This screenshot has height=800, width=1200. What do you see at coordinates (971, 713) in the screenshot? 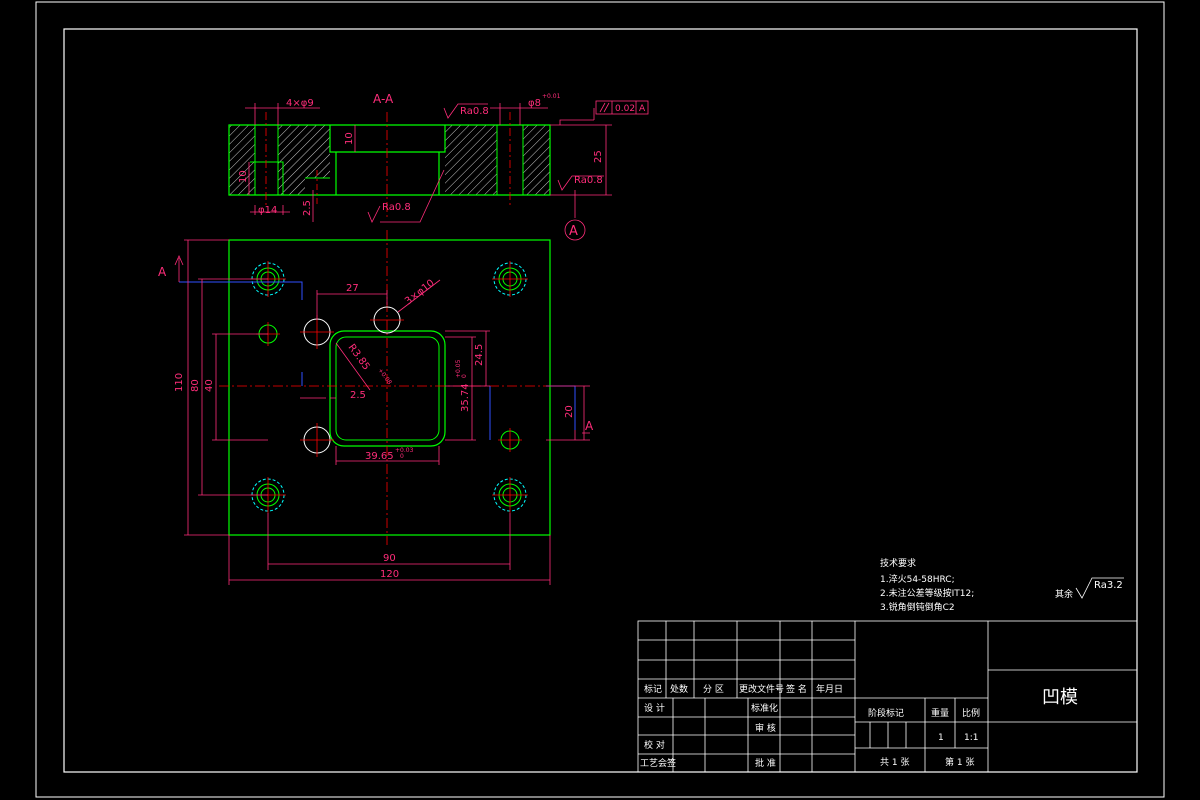
I see `tb-scale: 比例` at bounding box center [971, 713].